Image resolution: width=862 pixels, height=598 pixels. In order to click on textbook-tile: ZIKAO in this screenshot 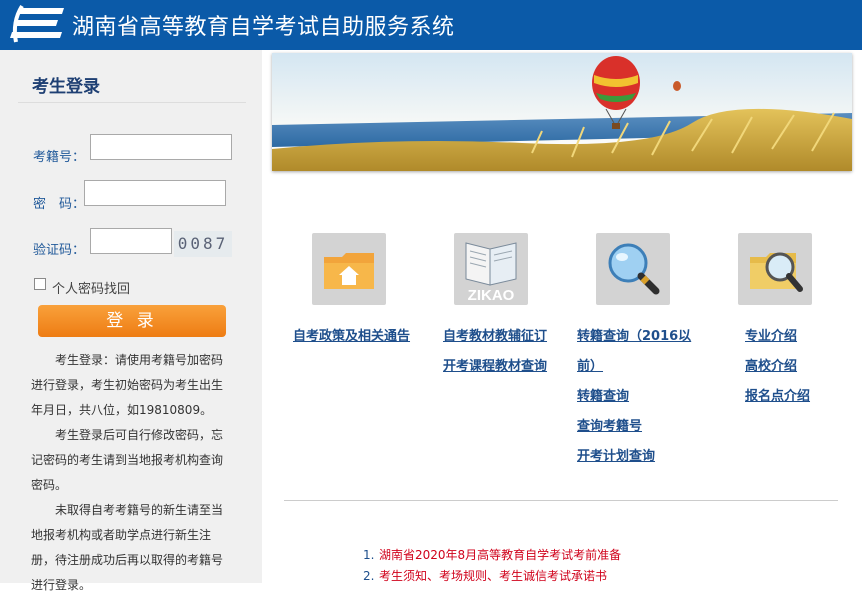, I will do `click(491, 269)`.